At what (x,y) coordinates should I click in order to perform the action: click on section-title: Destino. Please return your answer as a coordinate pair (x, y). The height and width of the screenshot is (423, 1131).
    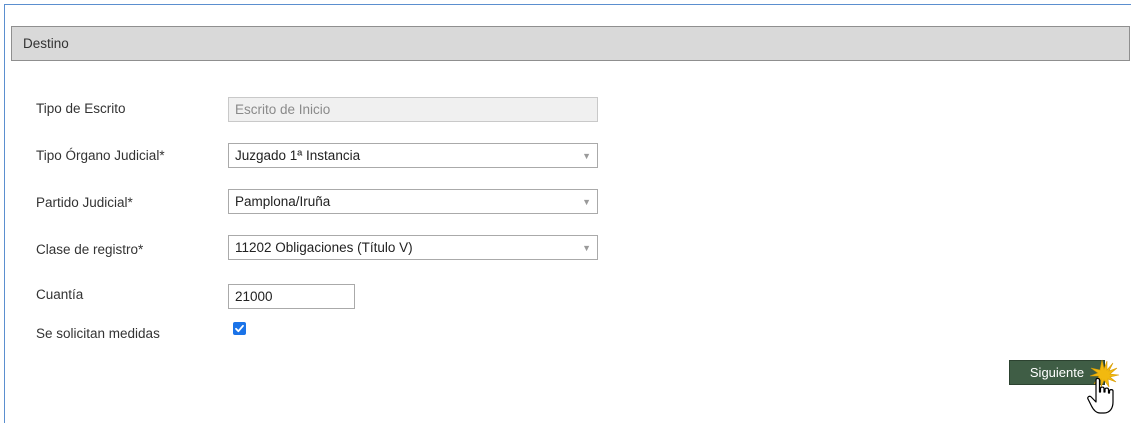
    Looking at the image, I should click on (570, 43).